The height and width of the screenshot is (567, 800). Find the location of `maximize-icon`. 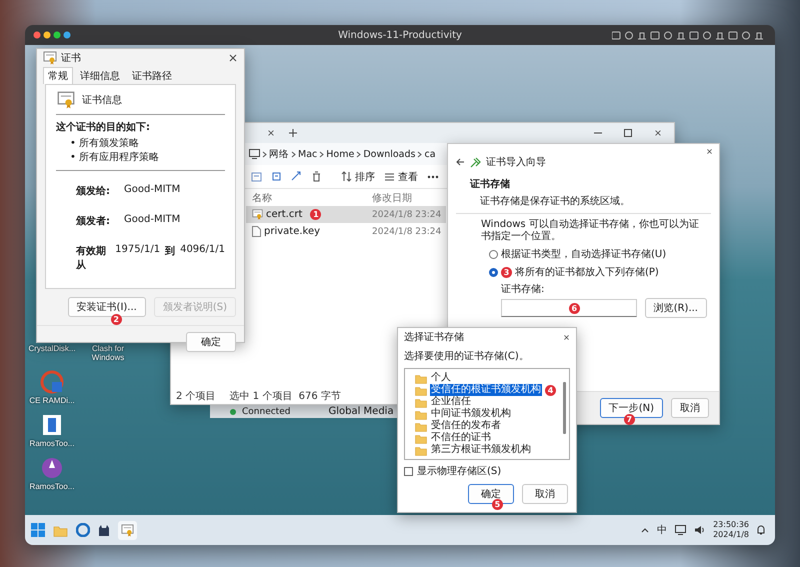

maximize-icon is located at coordinates (628, 133).